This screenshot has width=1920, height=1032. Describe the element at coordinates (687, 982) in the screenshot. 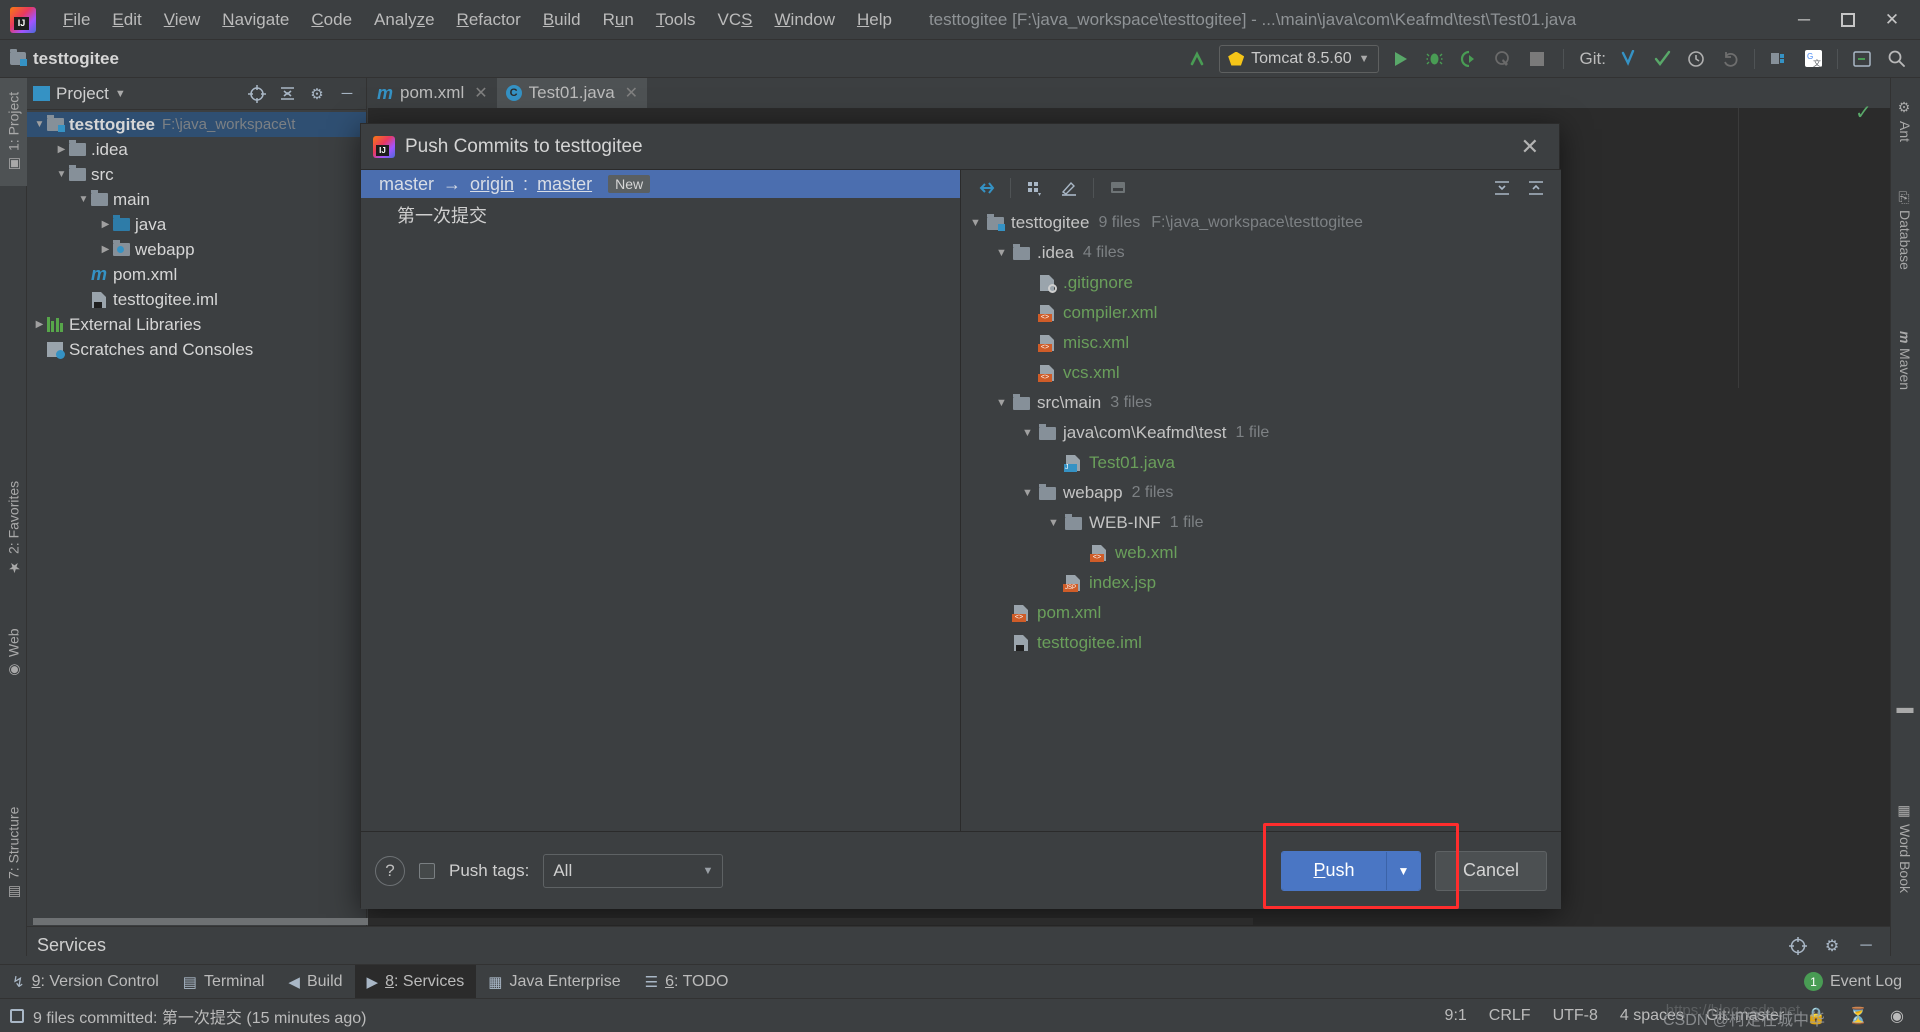

I see `bottom-tab-todo: ☰ 6: TODO` at that location.